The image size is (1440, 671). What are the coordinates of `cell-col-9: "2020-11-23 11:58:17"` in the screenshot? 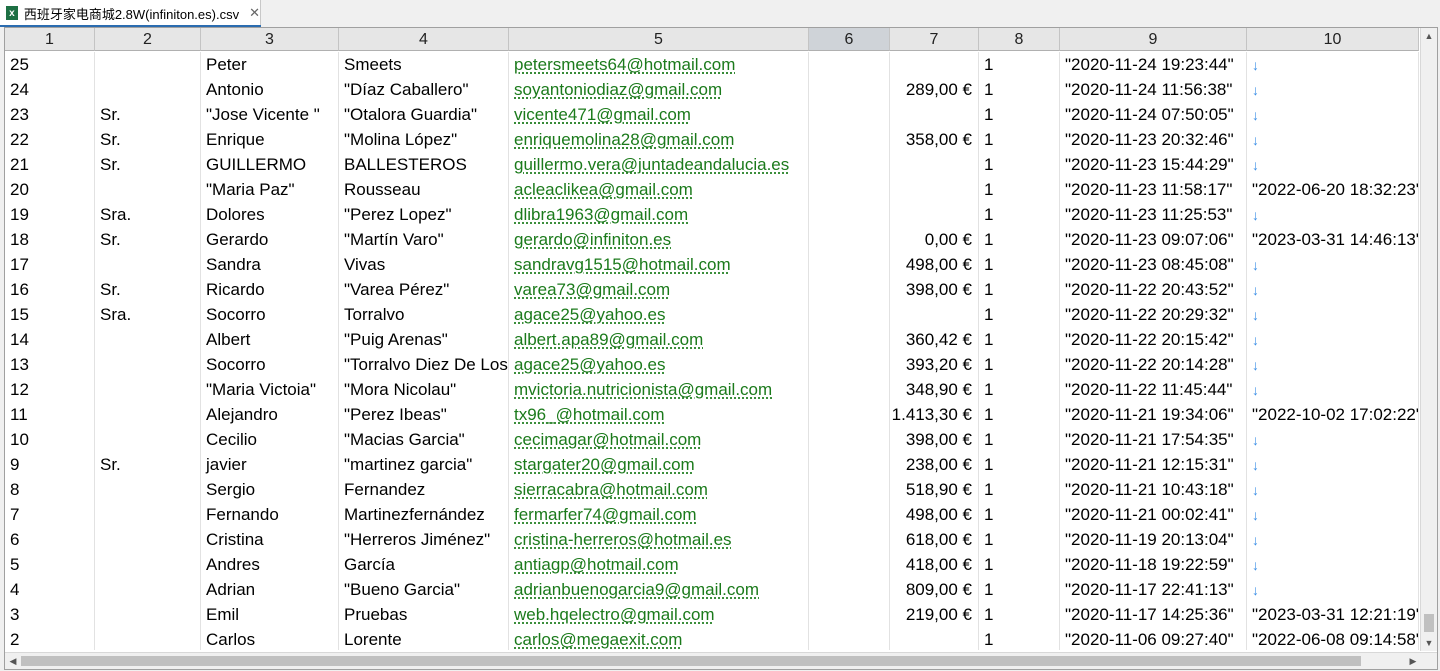 It's located at (1153, 189).